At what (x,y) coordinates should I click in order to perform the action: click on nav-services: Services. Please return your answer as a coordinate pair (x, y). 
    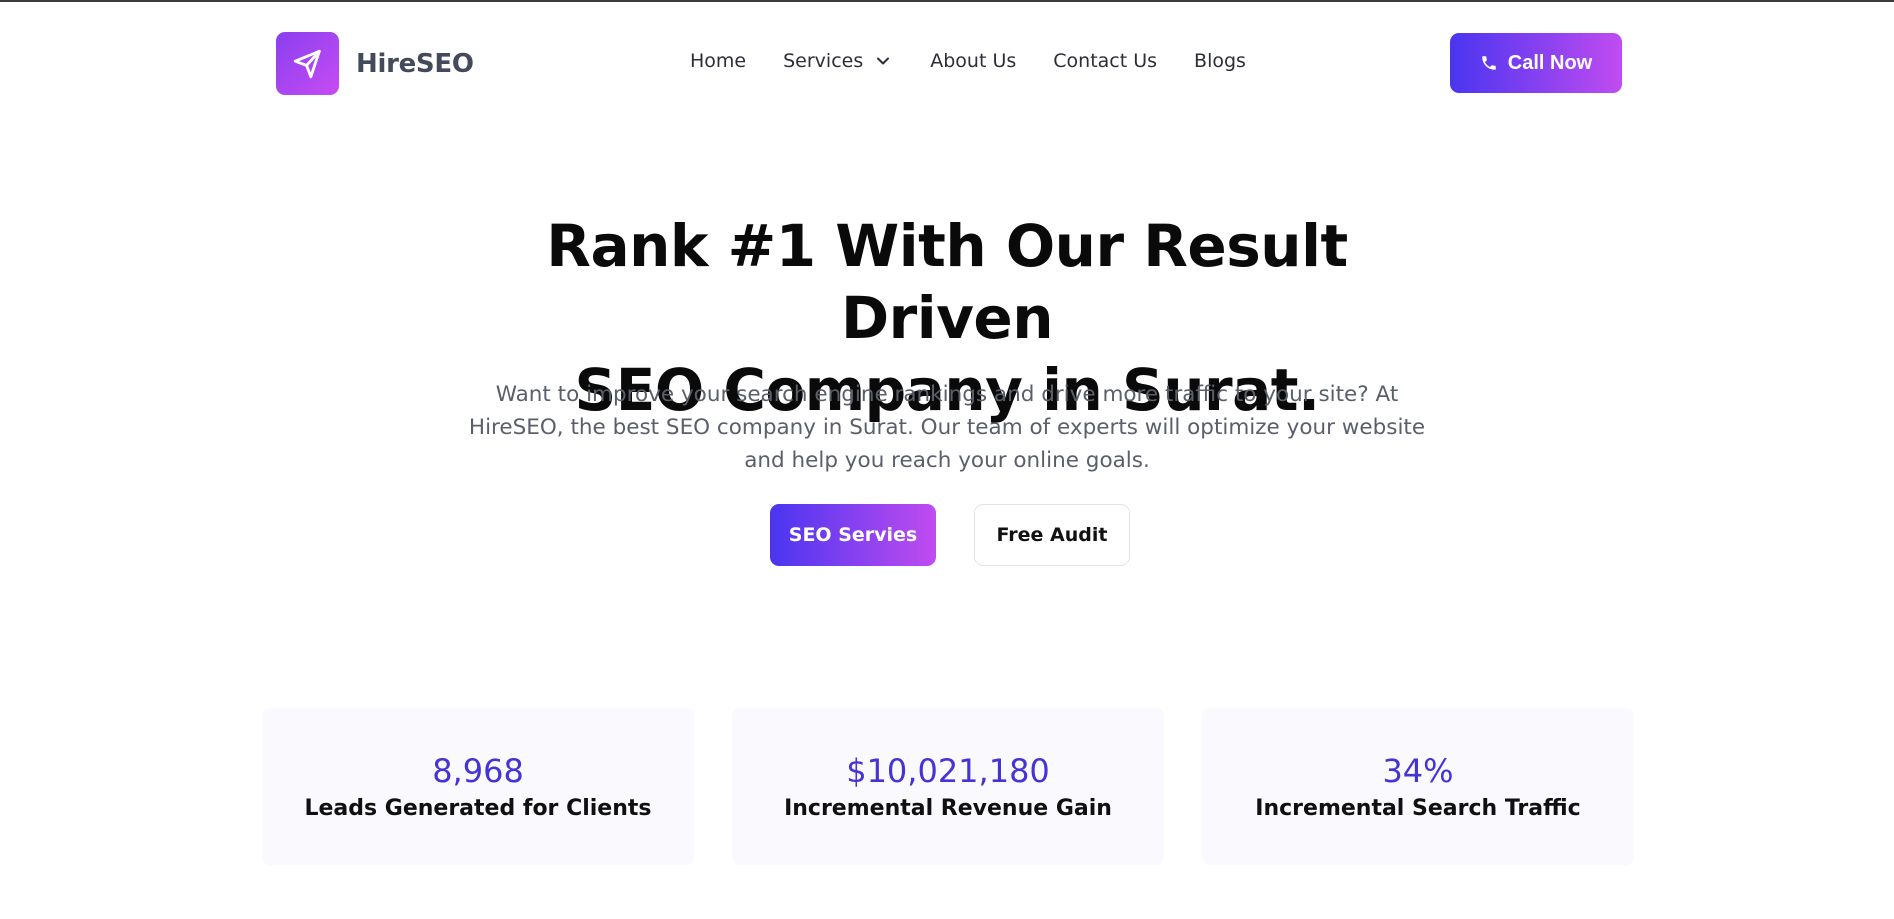
    Looking at the image, I should click on (838, 61).